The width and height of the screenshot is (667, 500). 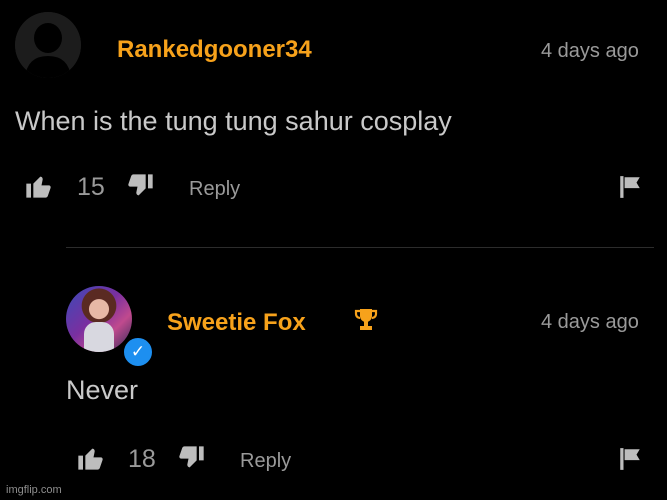 What do you see at coordinates (590, 51) in the screenshot?
I see `comment-1-timestamp: 4 days ago` at bounding box center [590, 51].